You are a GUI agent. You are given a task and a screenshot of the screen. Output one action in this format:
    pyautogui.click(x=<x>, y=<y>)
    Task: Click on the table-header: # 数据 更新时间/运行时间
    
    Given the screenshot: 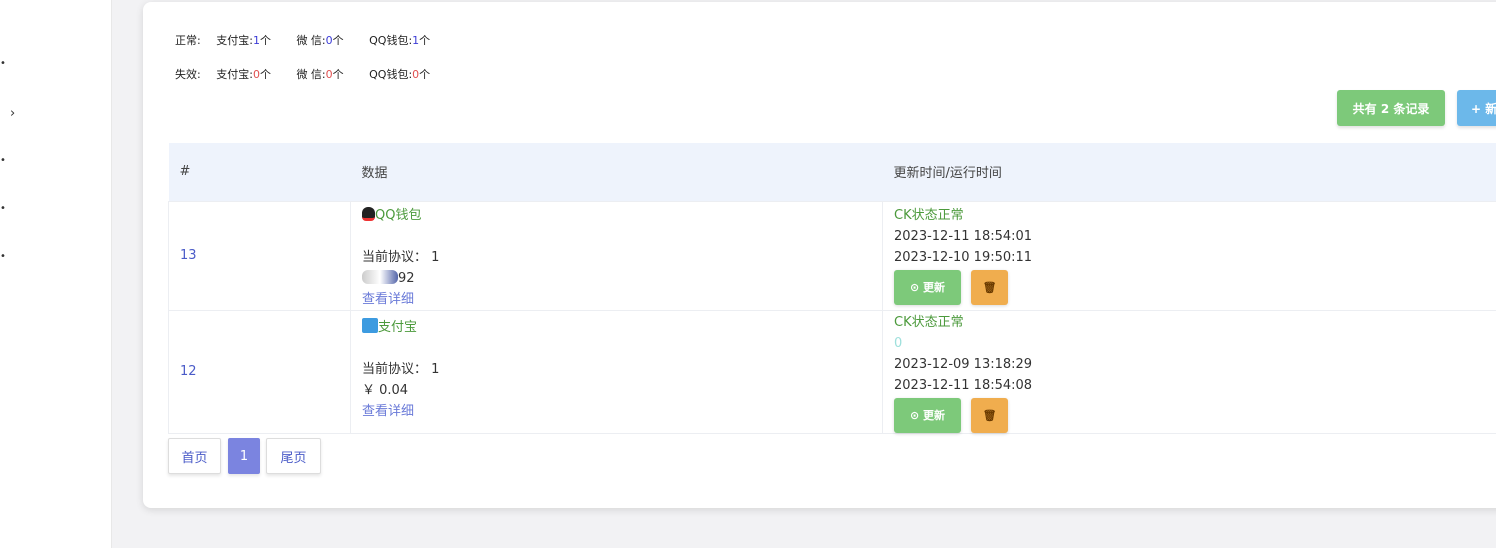 What is the action you would take?
    pyautogui.click(x=832, y=172)
    